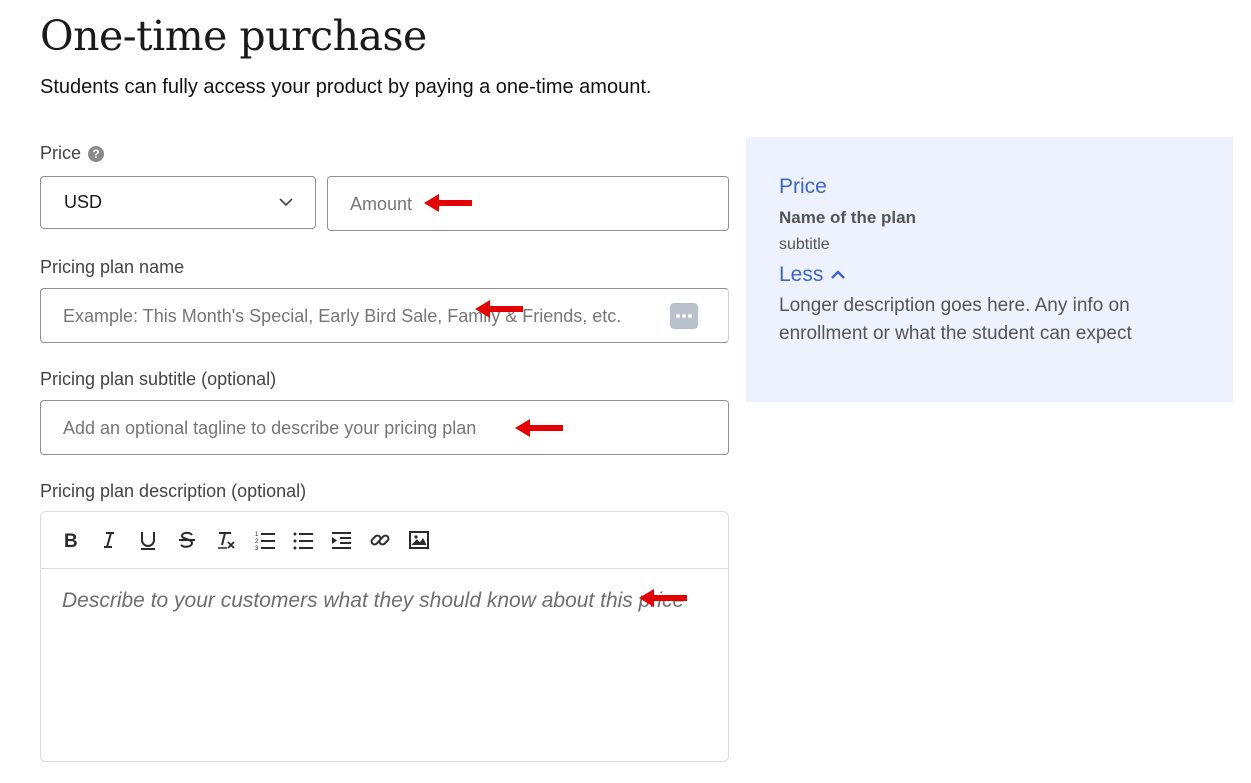 The image size is (1251, 783). I want to click on chevron-down-icon, so click(286, 202).